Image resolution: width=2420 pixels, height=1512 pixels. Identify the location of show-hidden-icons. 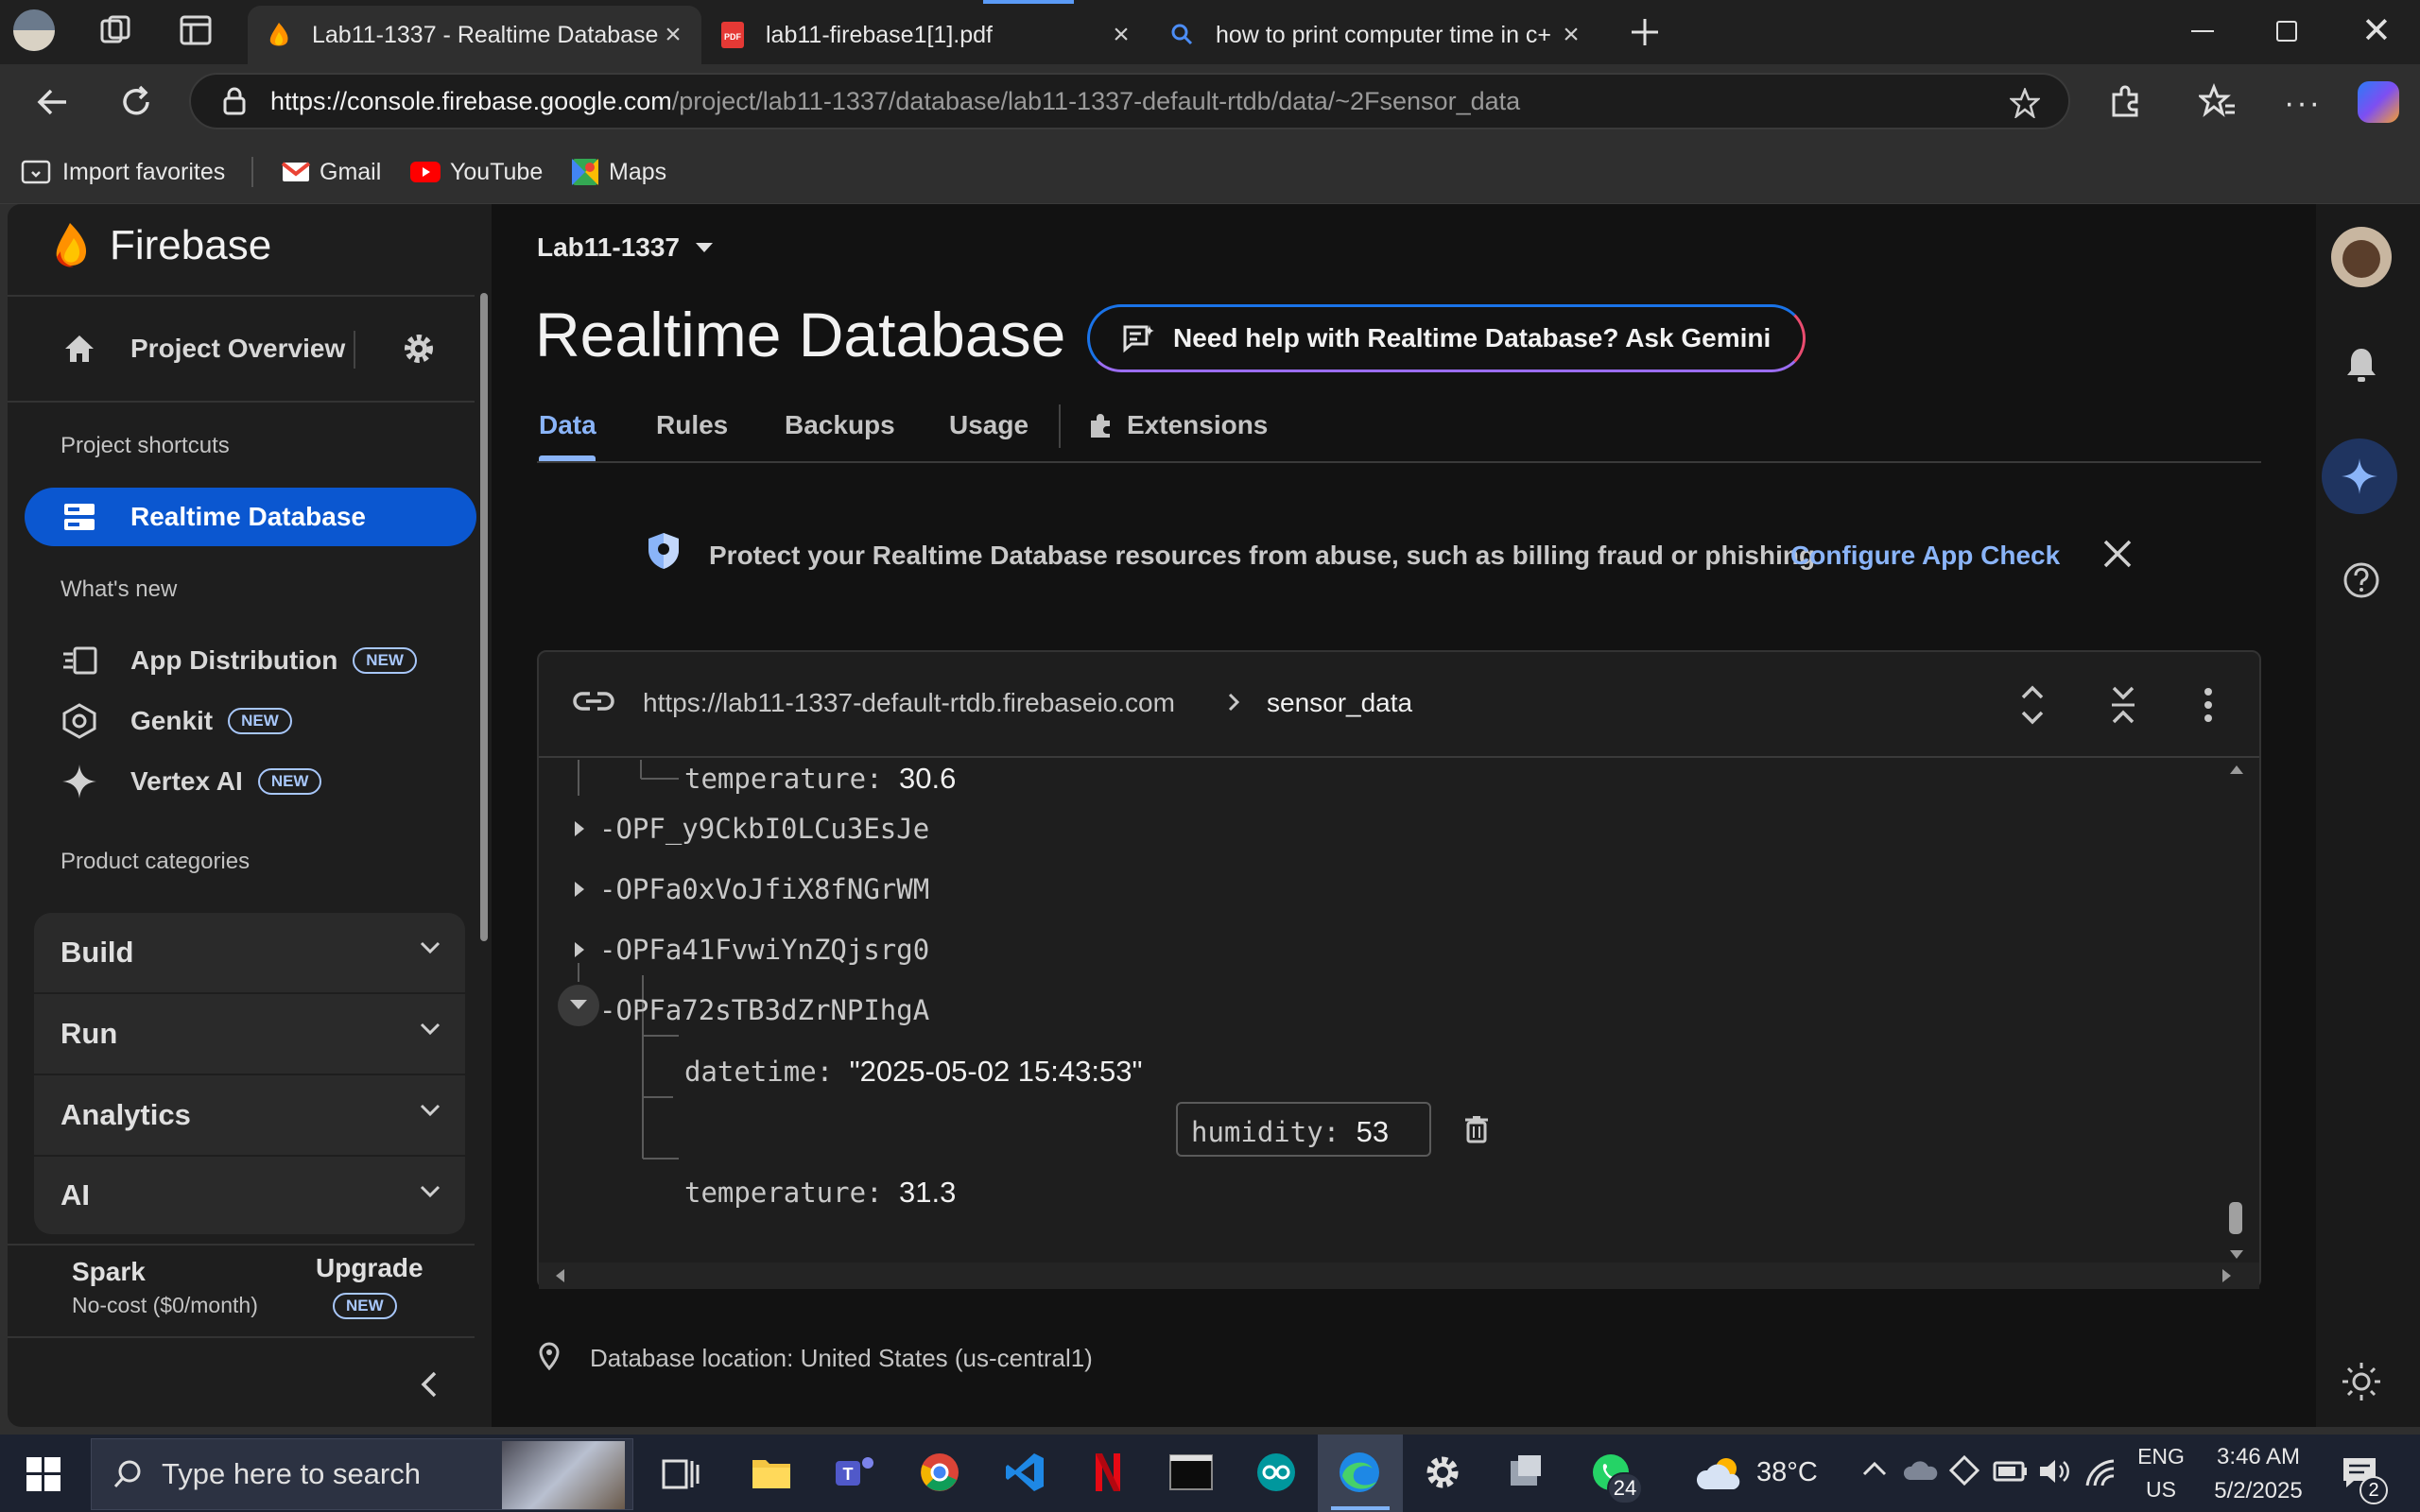
(1874, 1468).